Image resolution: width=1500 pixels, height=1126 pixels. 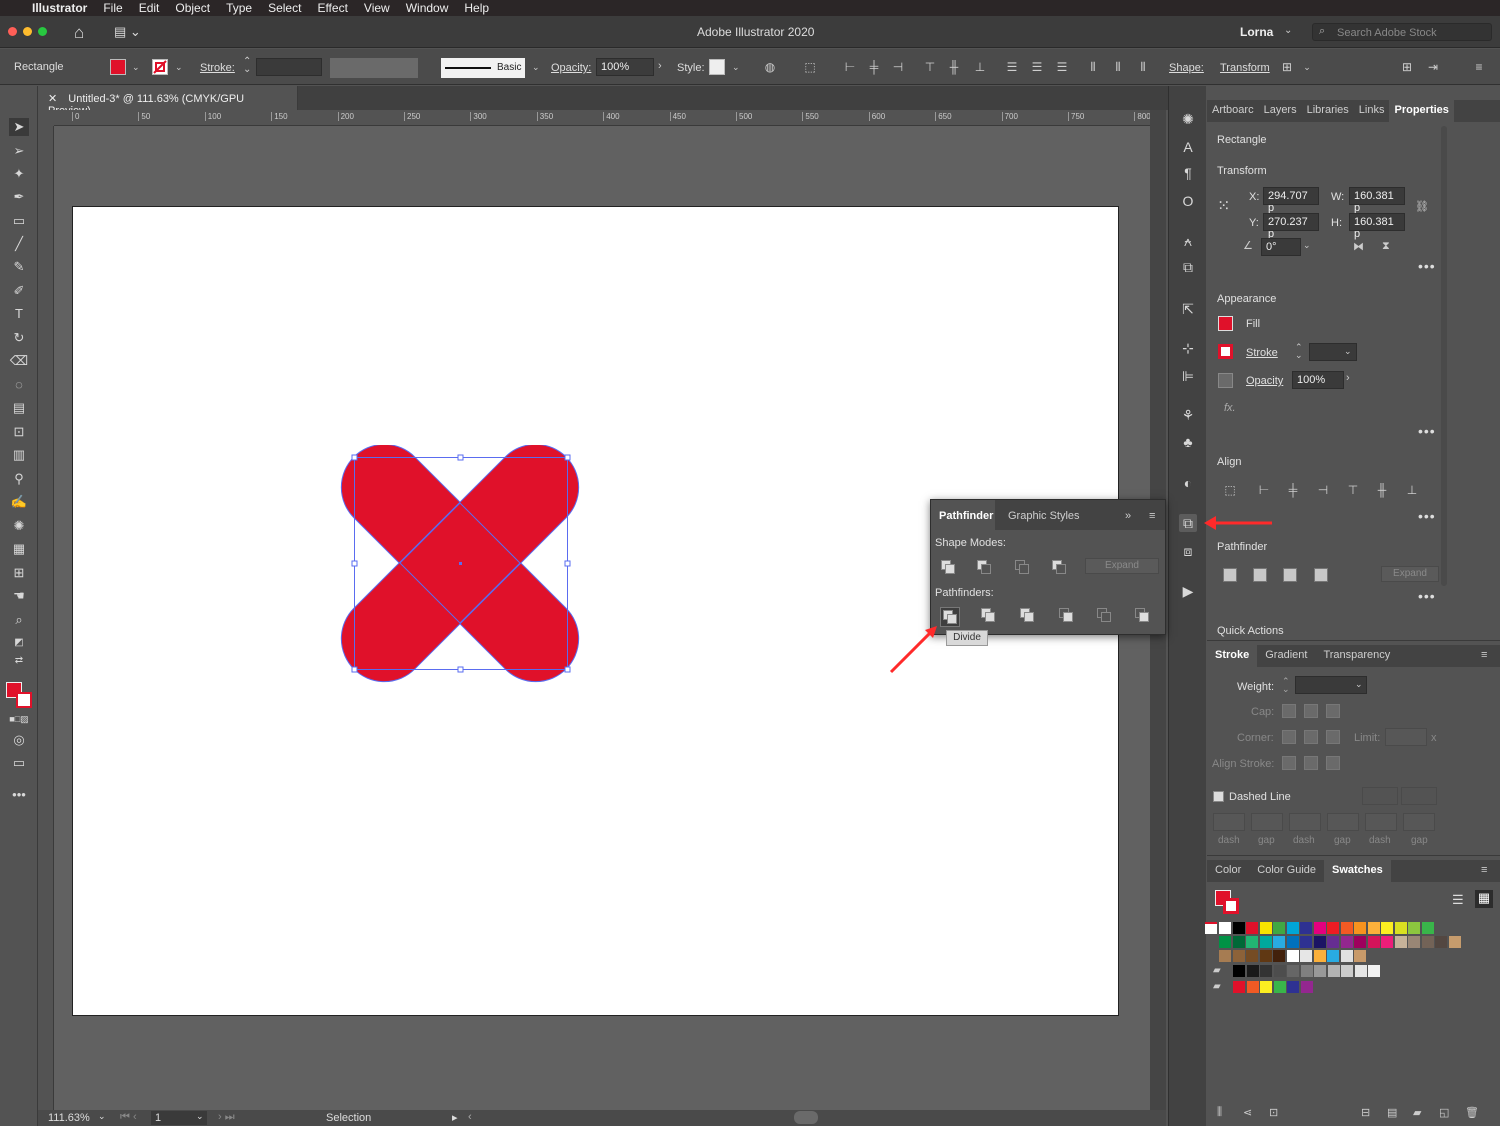 I want to click on props-align-right-icon: ⊣, so click(x=1323, y=490).